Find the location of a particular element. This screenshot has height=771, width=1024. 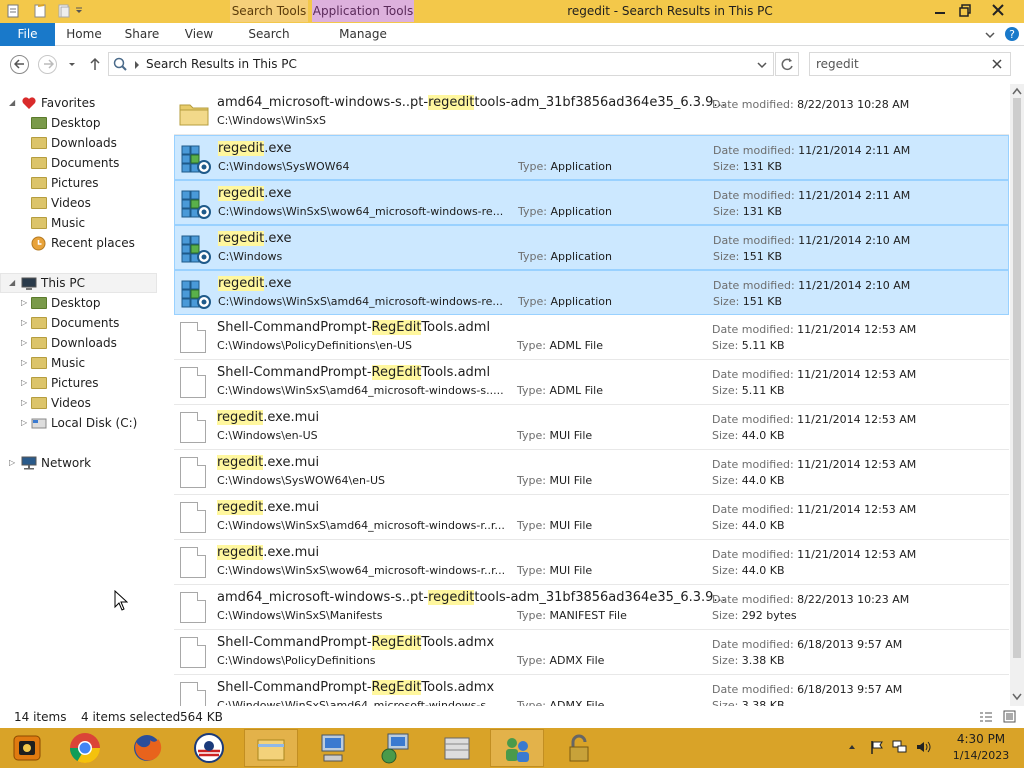

help-icon: ? is located at coordinates (1012, 34).